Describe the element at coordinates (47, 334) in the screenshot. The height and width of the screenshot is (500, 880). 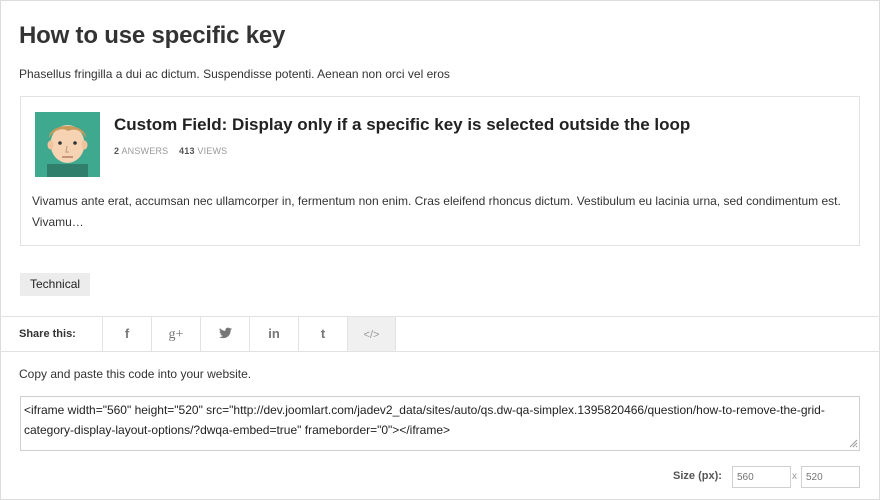
I see `share-label: Share this:` at that location.